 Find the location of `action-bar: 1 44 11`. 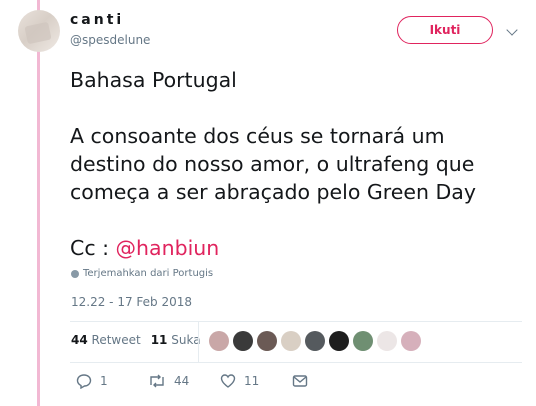

action-bar: 1 44 11 is located at coordinates (220, 381).